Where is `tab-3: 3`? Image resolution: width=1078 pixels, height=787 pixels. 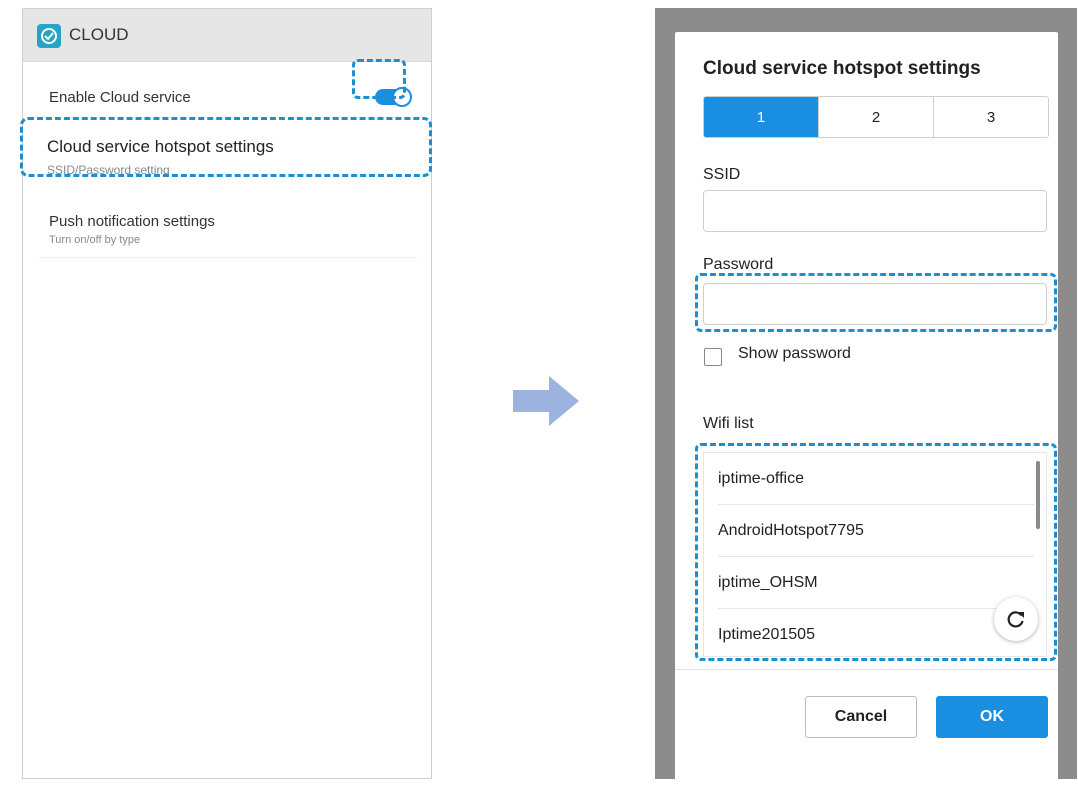
tab-3: 3 is located at coordinates (990, 117).